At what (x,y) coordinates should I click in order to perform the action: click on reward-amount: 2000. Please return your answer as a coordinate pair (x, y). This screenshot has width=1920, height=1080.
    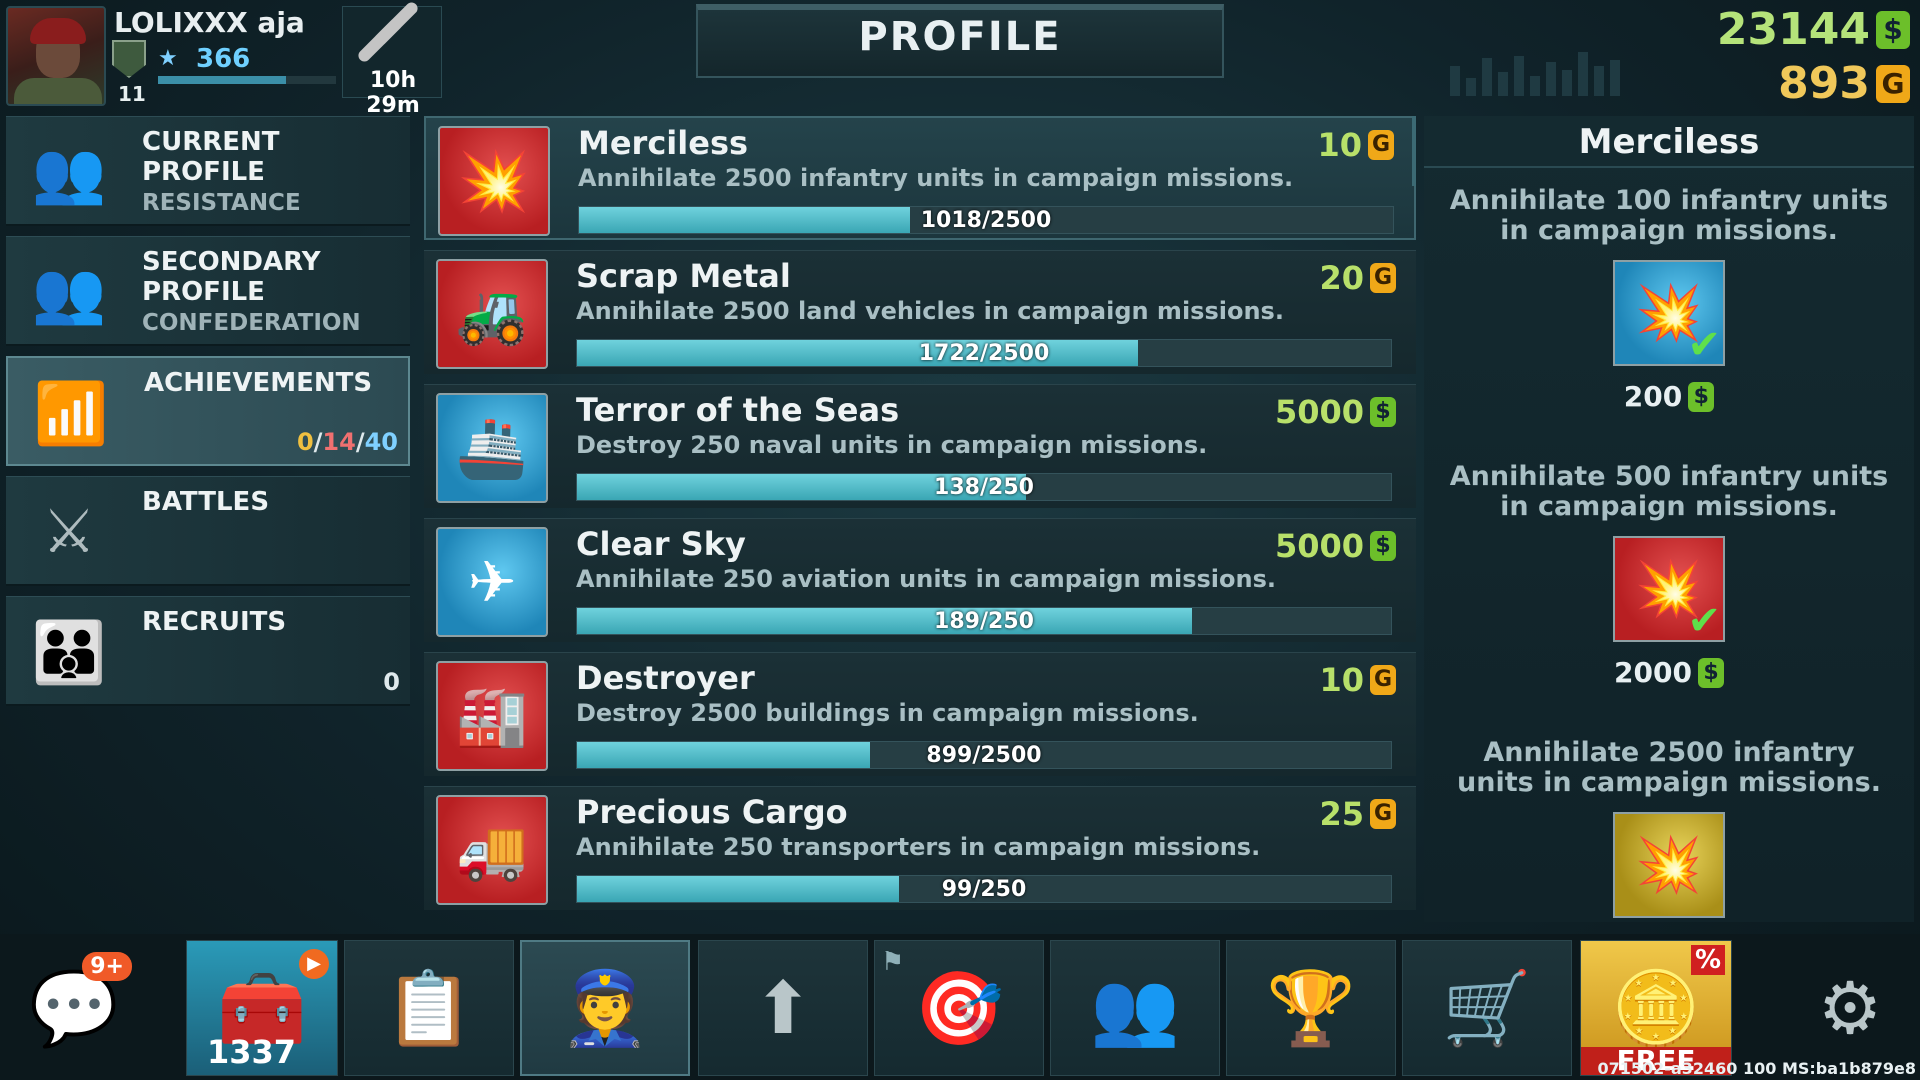
    Looking at the image, I should click on (1653, 672).